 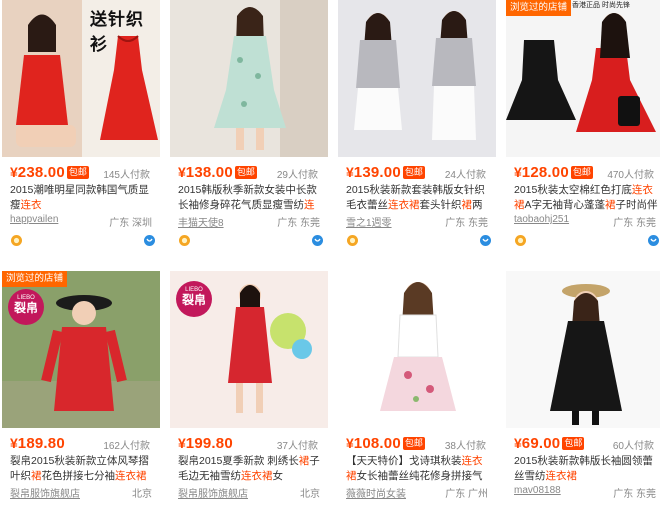 I want to click on price: 69.00, so click(x=541, y=443).